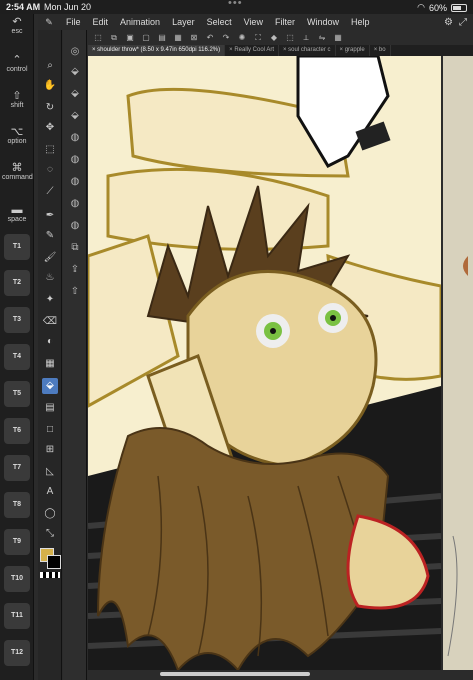 The width and height of the screenshot is (473, 680). Describe the element at coordinates (258, 38) in the screenshot. I see `scale-icon: ⛶` at that location.